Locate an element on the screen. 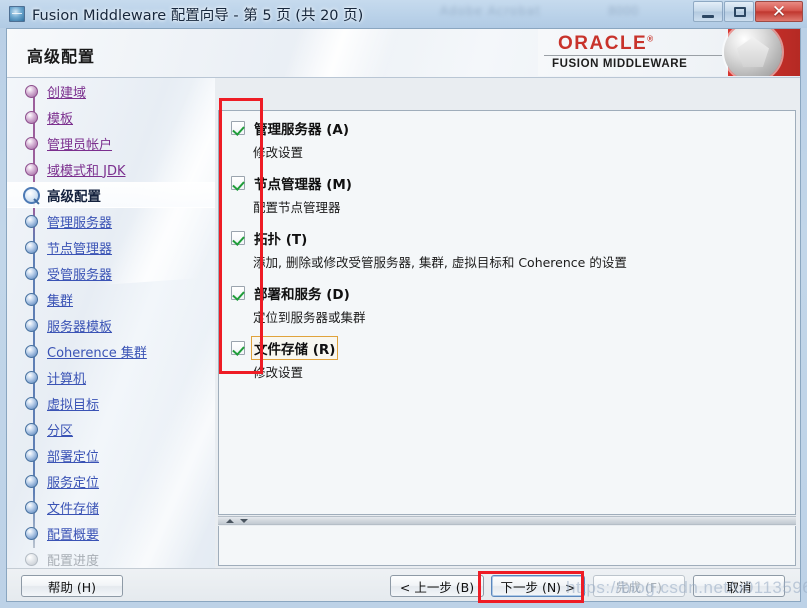  sidebar-item-label: 配置进度 is located at coordinates (73, 561).